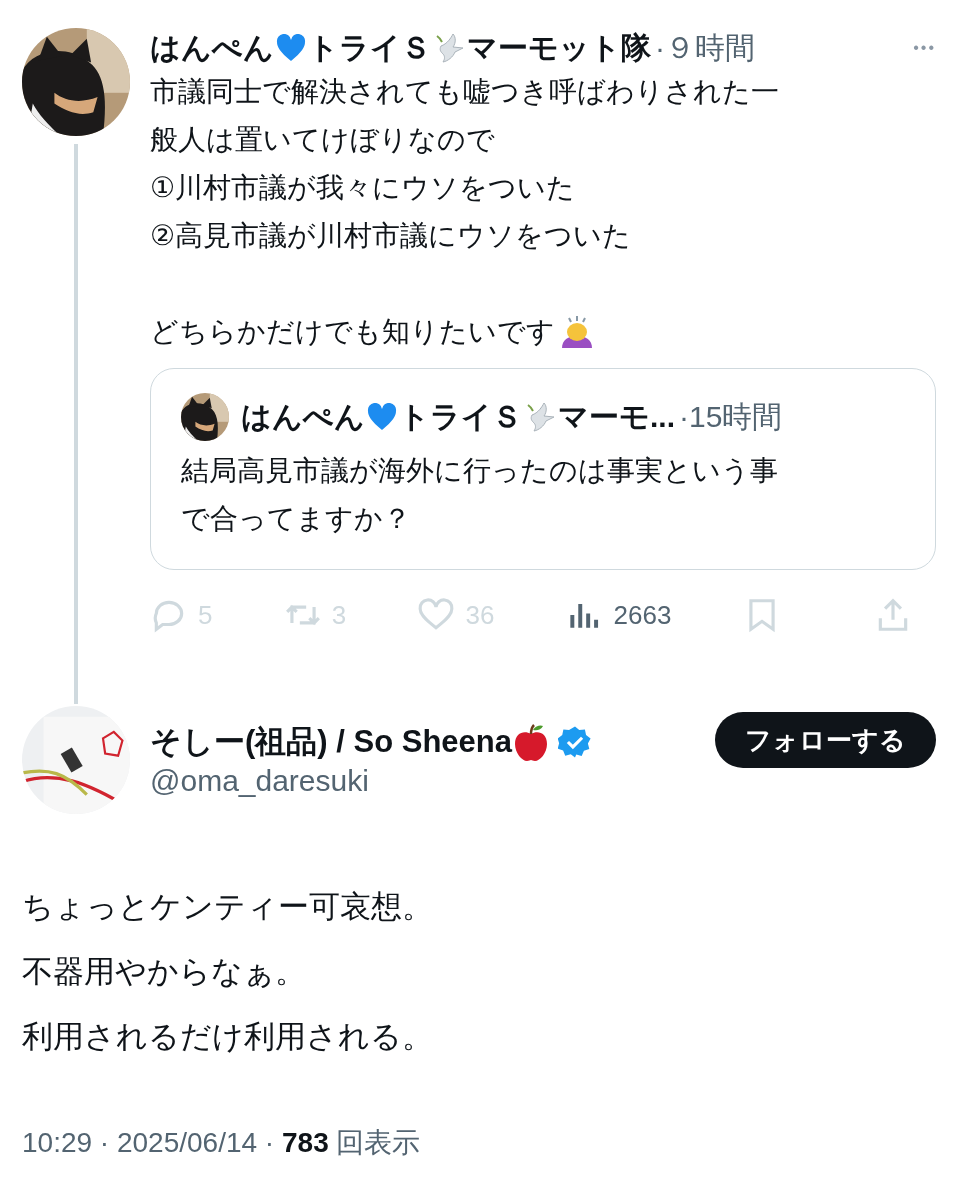  Describe the element at coordinates (228, 907) in the screenshot. I see `post-text: ちょっとケンティー可哀想。` at that location.